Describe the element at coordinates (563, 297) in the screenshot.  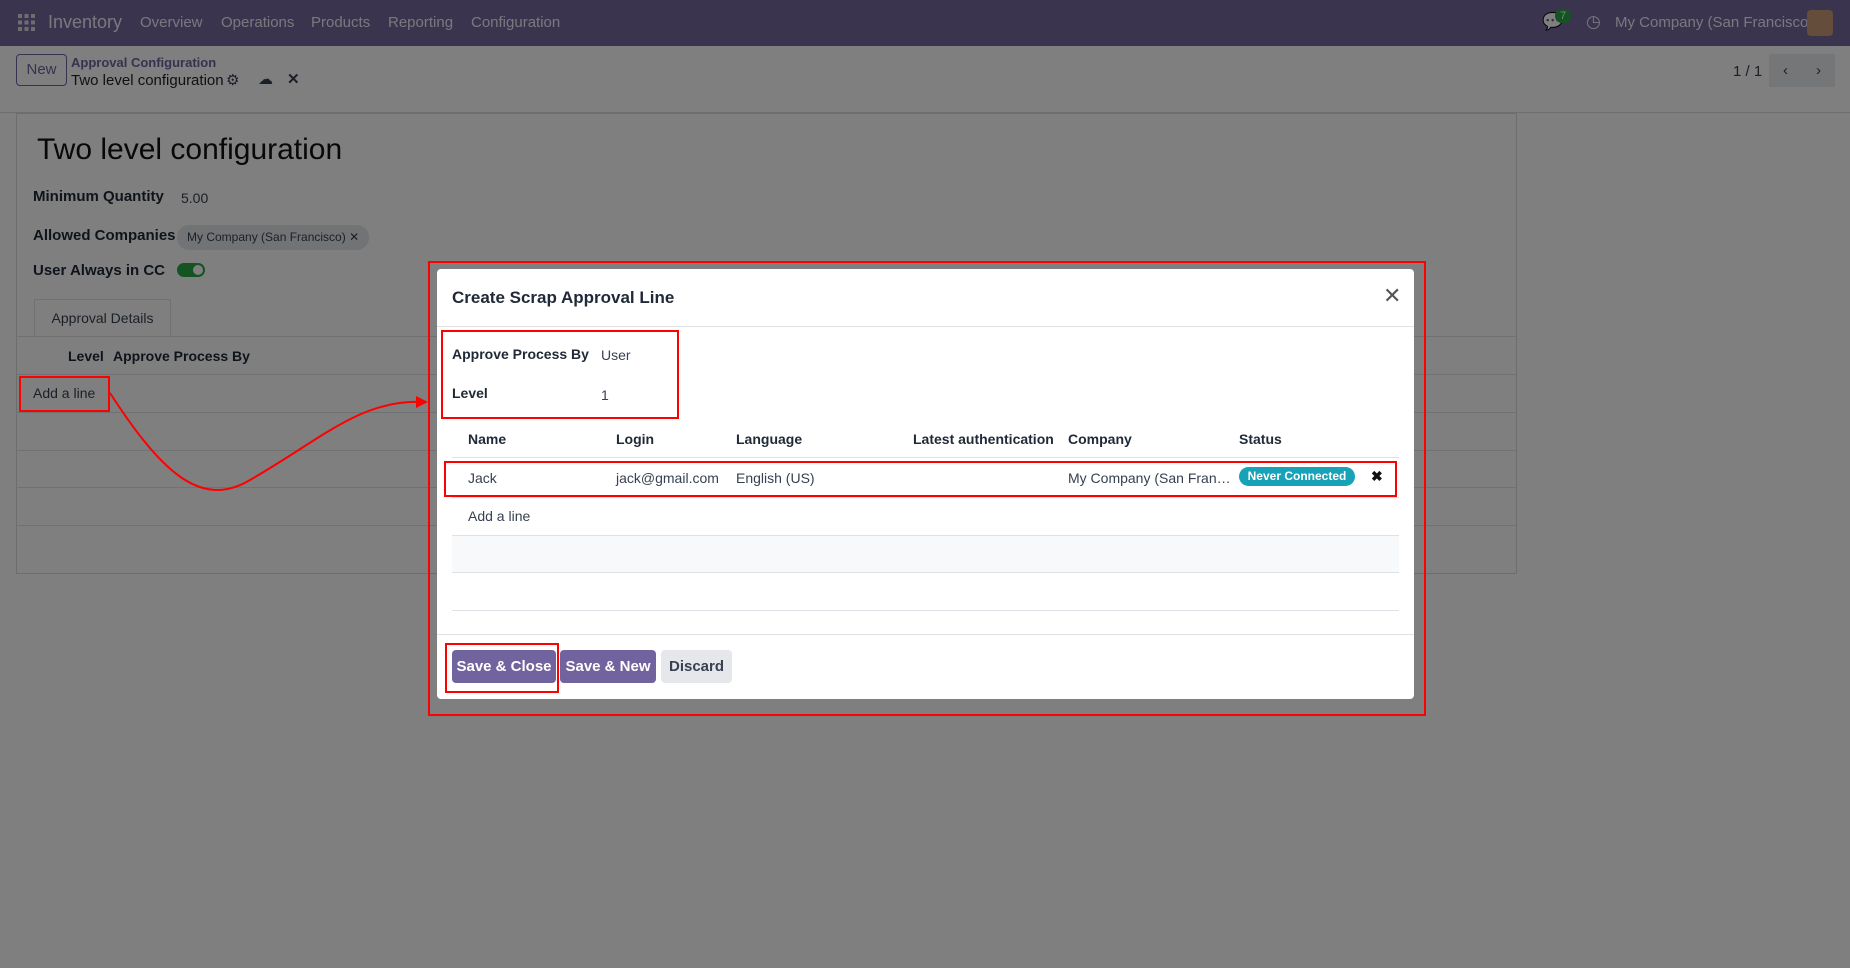
I see `dialog-title: Create Scrap Approval Line` at that location.